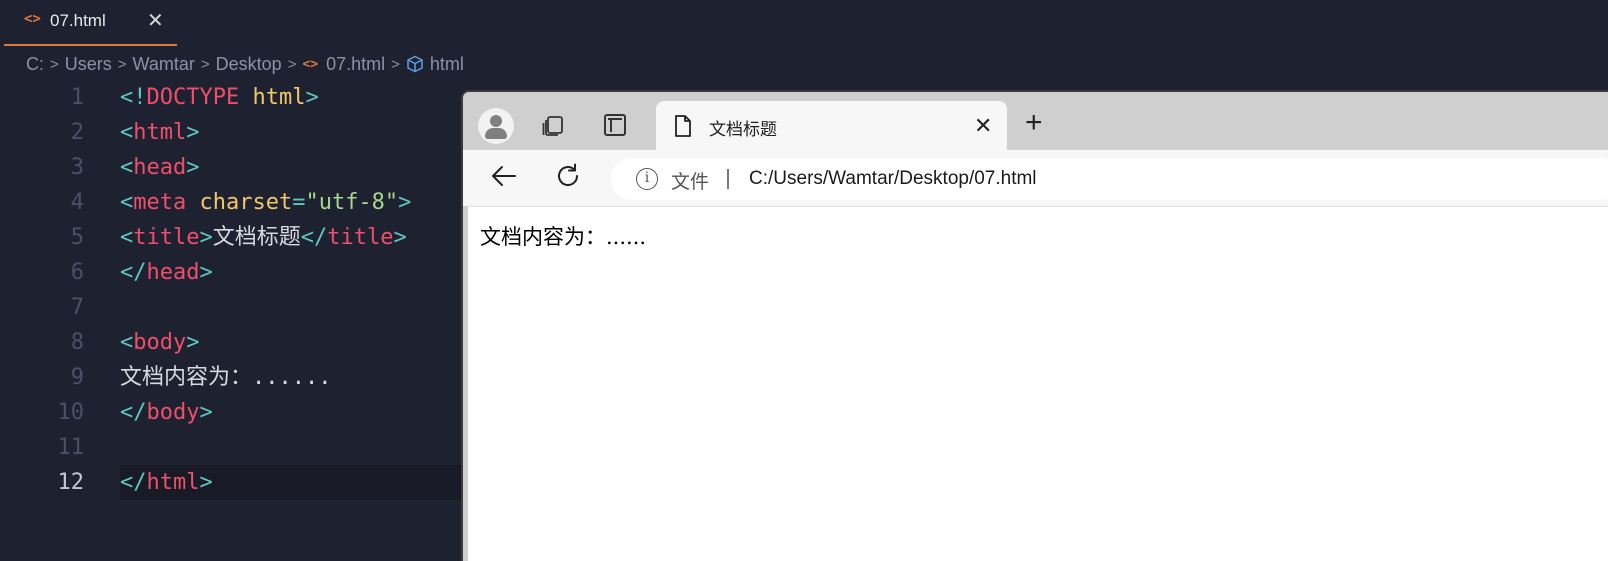  What do you see at coordinates (164, 64) in the screenshot?
I see `breadcrumb-item-wamtar: Wamtar` at bounding box center [164, 64].